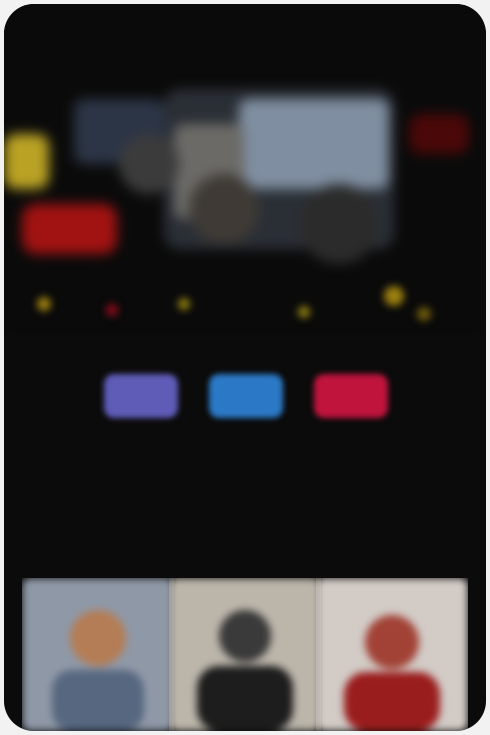 The image size is (490, 735). What do you see at coordinates (234, 303) in the screenshot?
I see `scene-lights` at bounding box center [234, 303].